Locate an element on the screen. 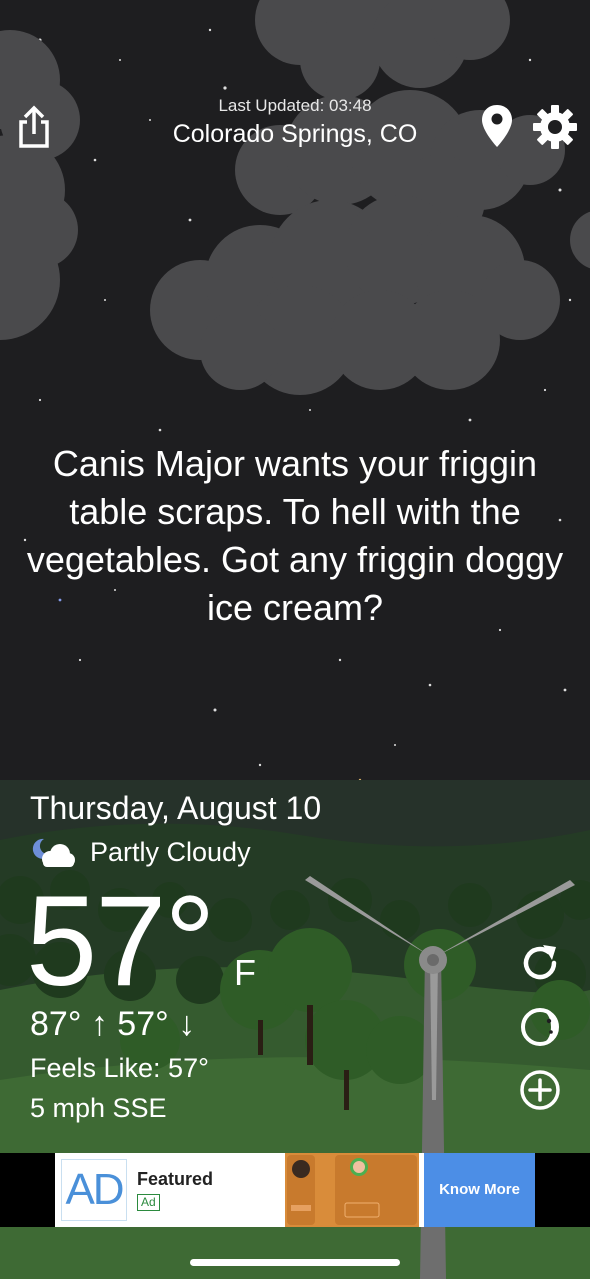  moon-phase-icon is located at coordinates (540, 1027).